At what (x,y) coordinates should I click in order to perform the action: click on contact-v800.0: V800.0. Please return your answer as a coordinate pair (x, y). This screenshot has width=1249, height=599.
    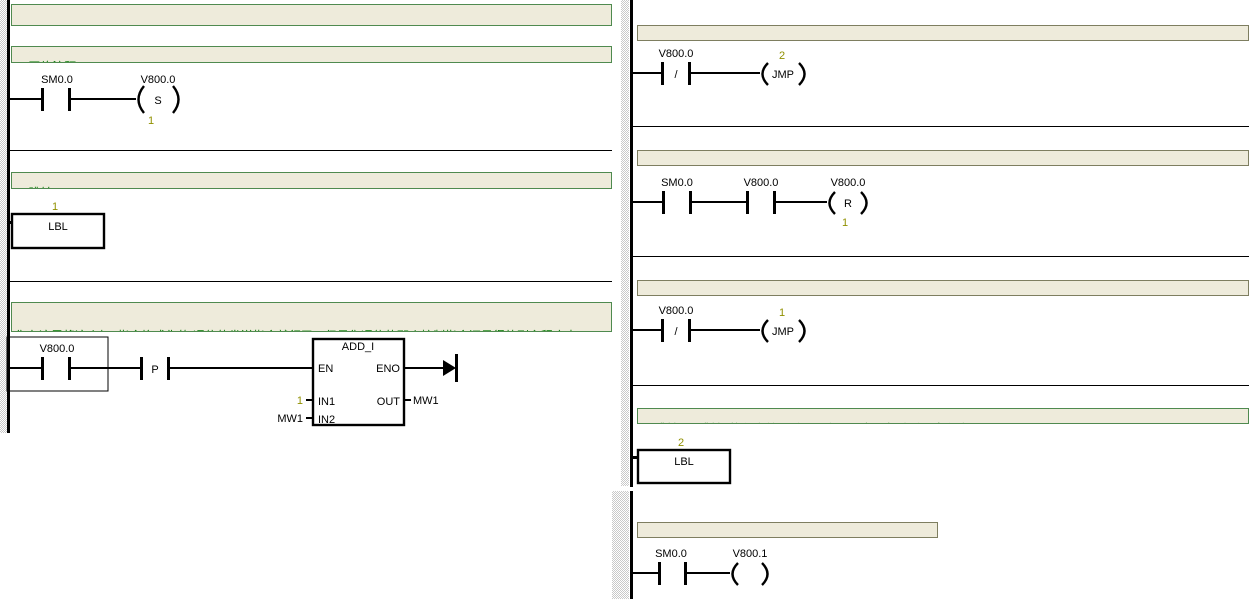
    Looking at the image, I should click on (761, 195).